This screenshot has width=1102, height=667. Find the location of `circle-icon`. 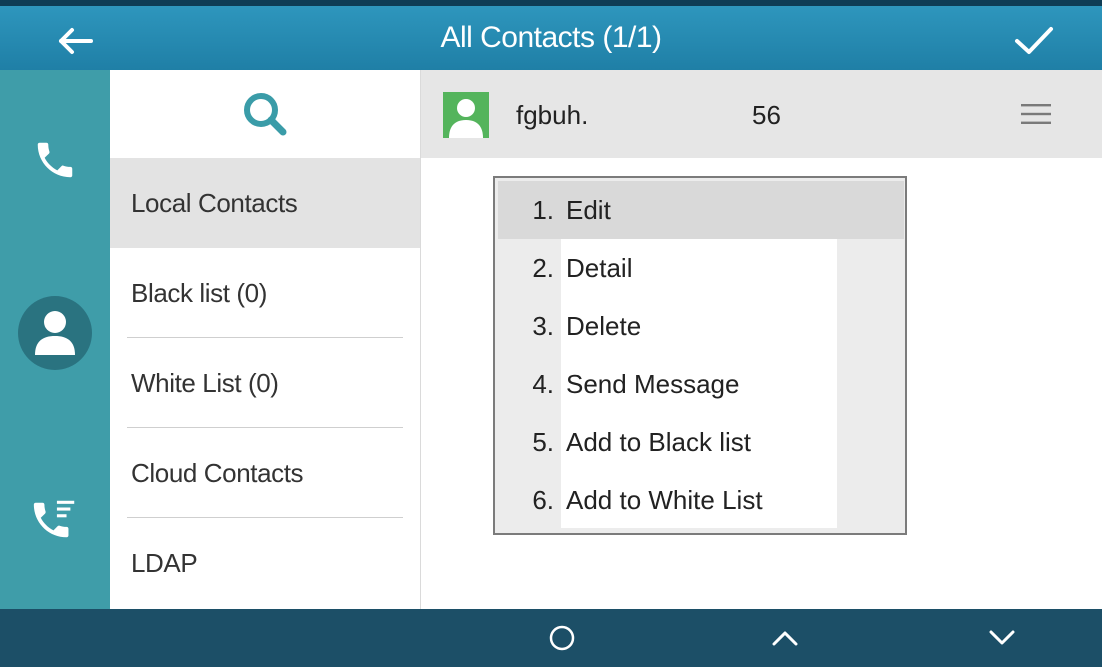

circle-icon is located at coordinates (562, 638).